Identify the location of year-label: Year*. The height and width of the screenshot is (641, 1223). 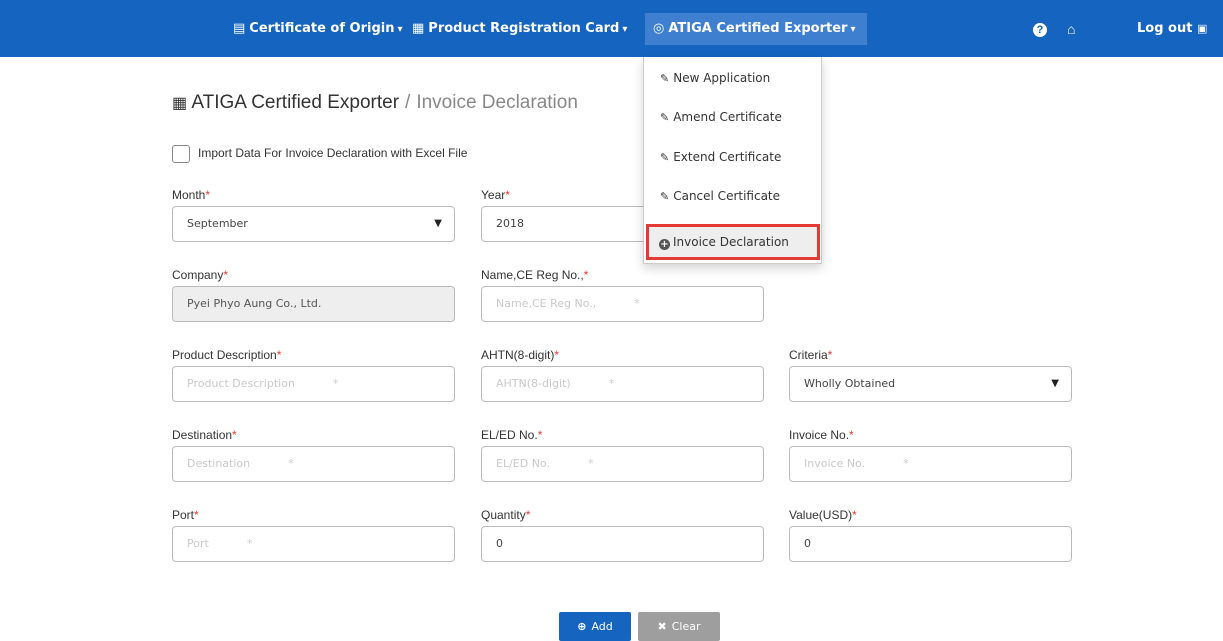
(495, 195).